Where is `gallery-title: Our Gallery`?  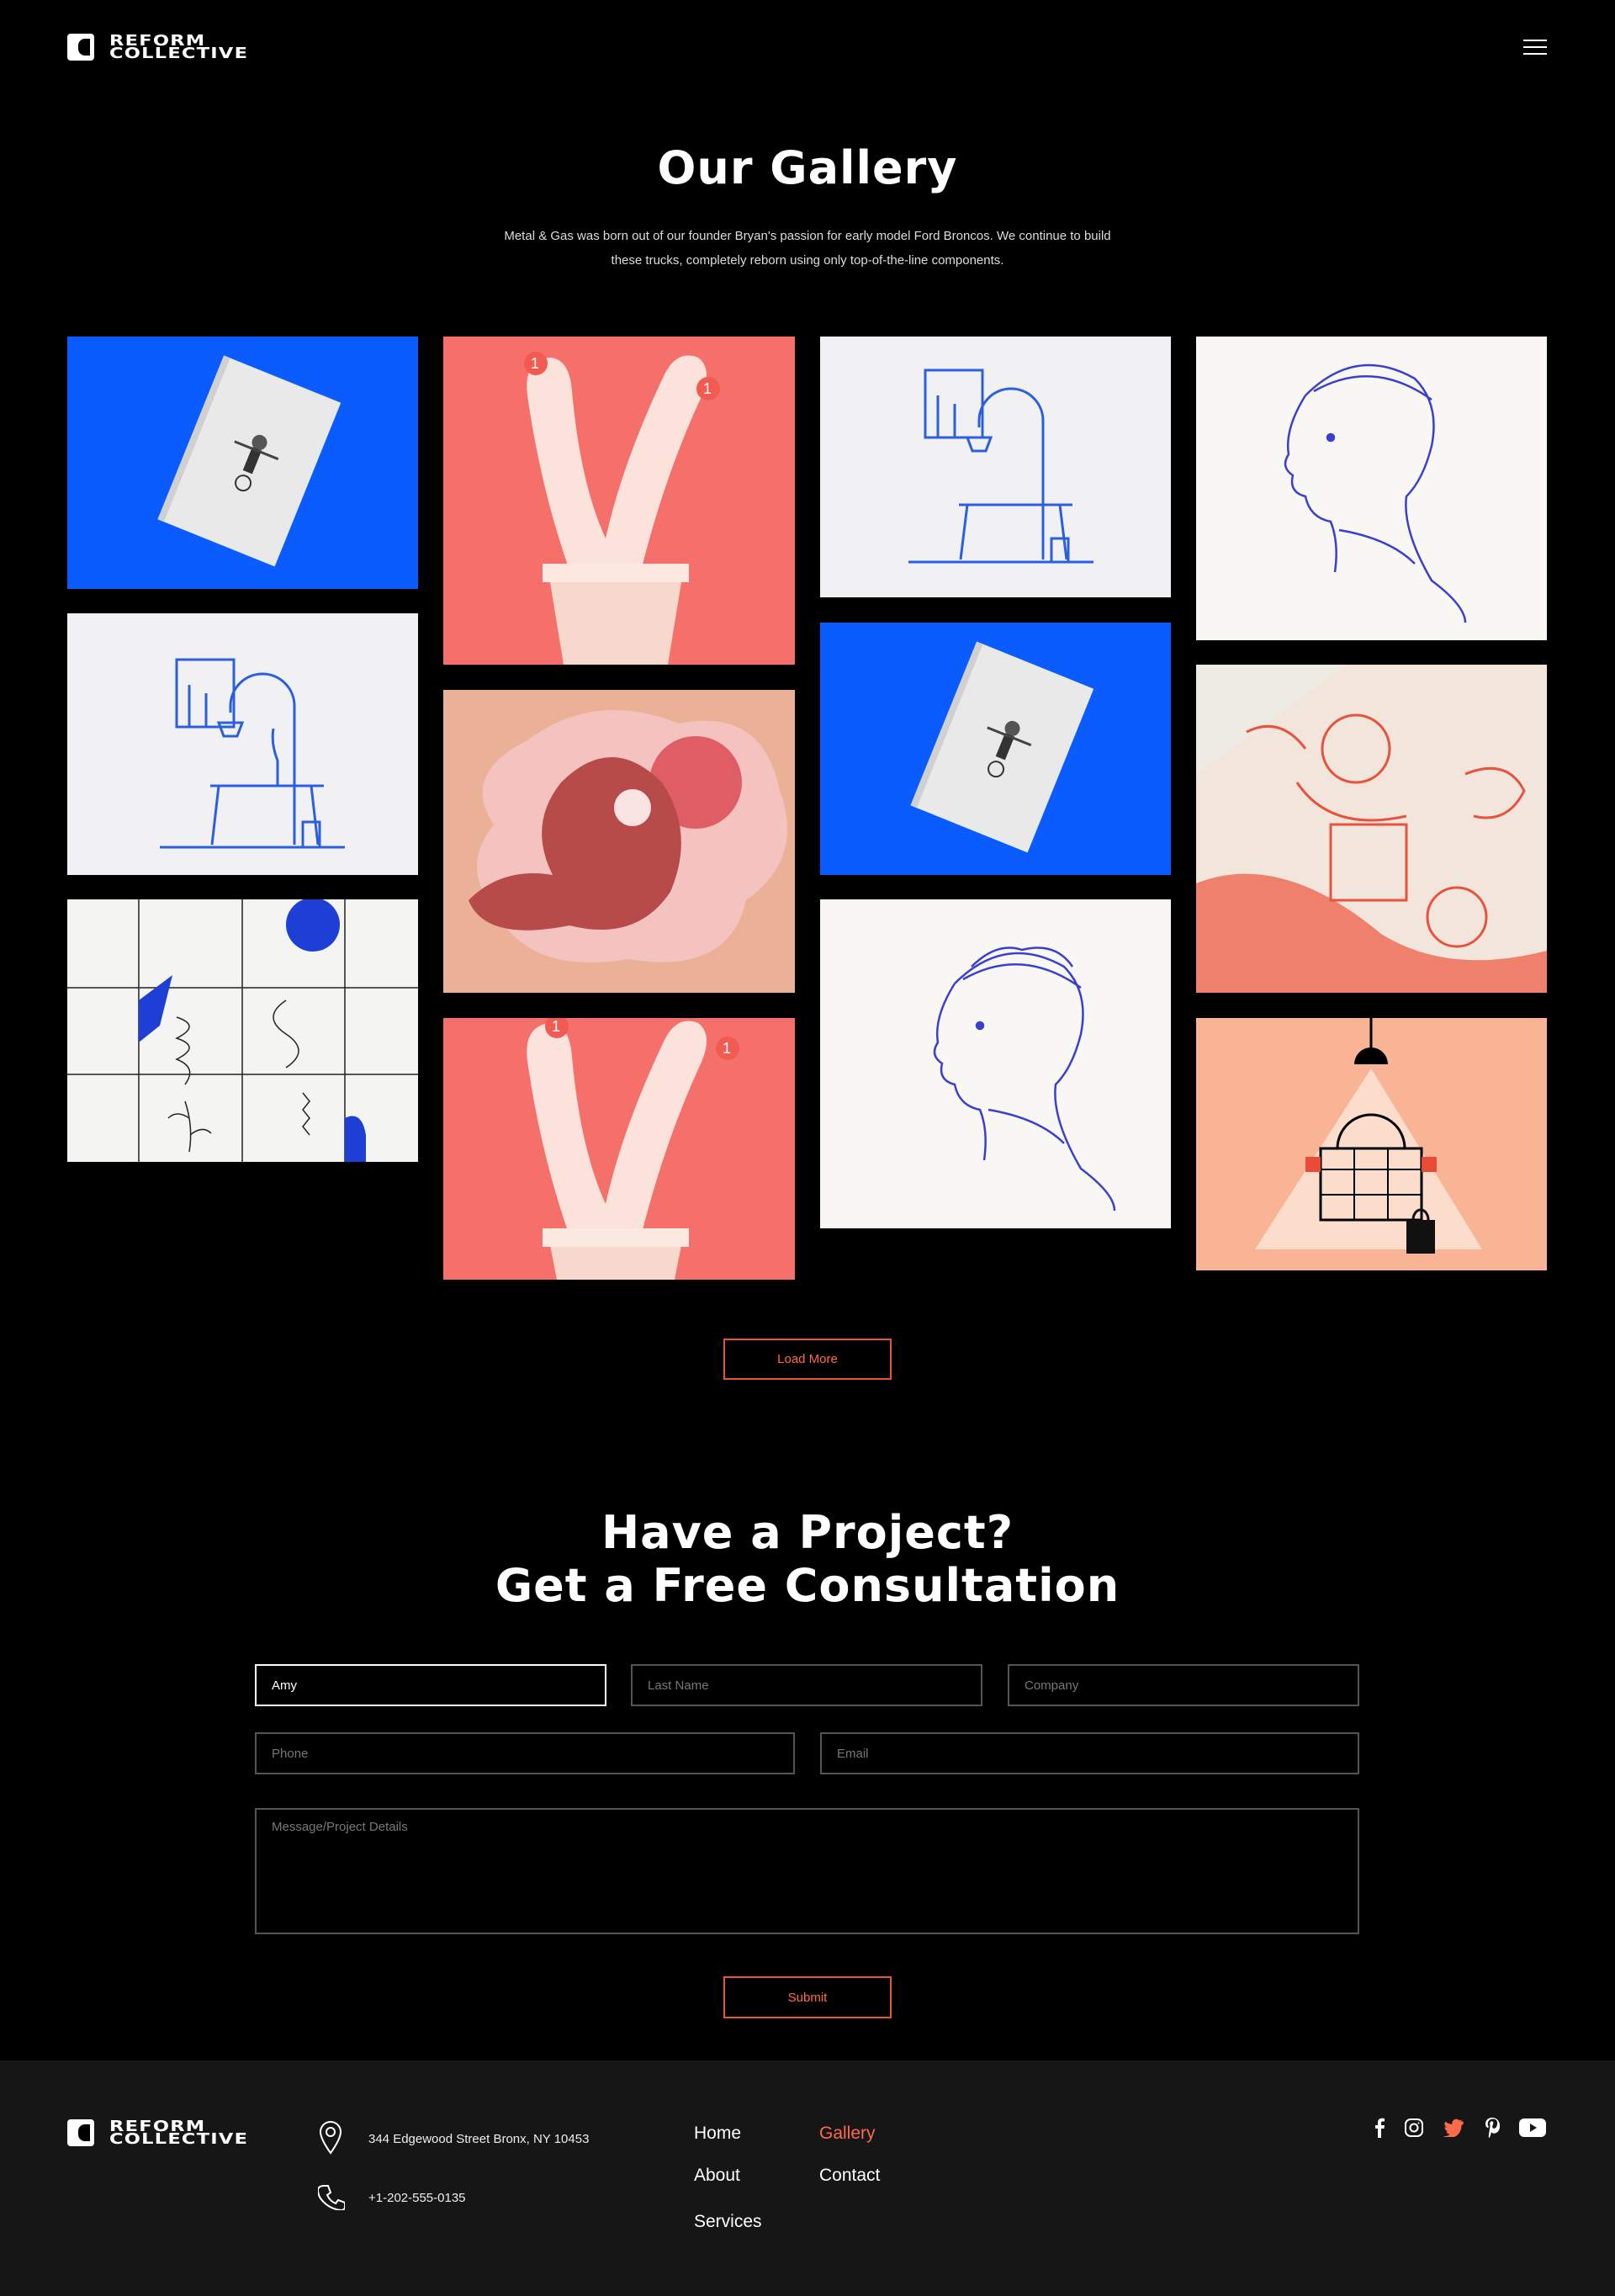 gallery-title: Our Gallery is located at coordinates (807, 168).